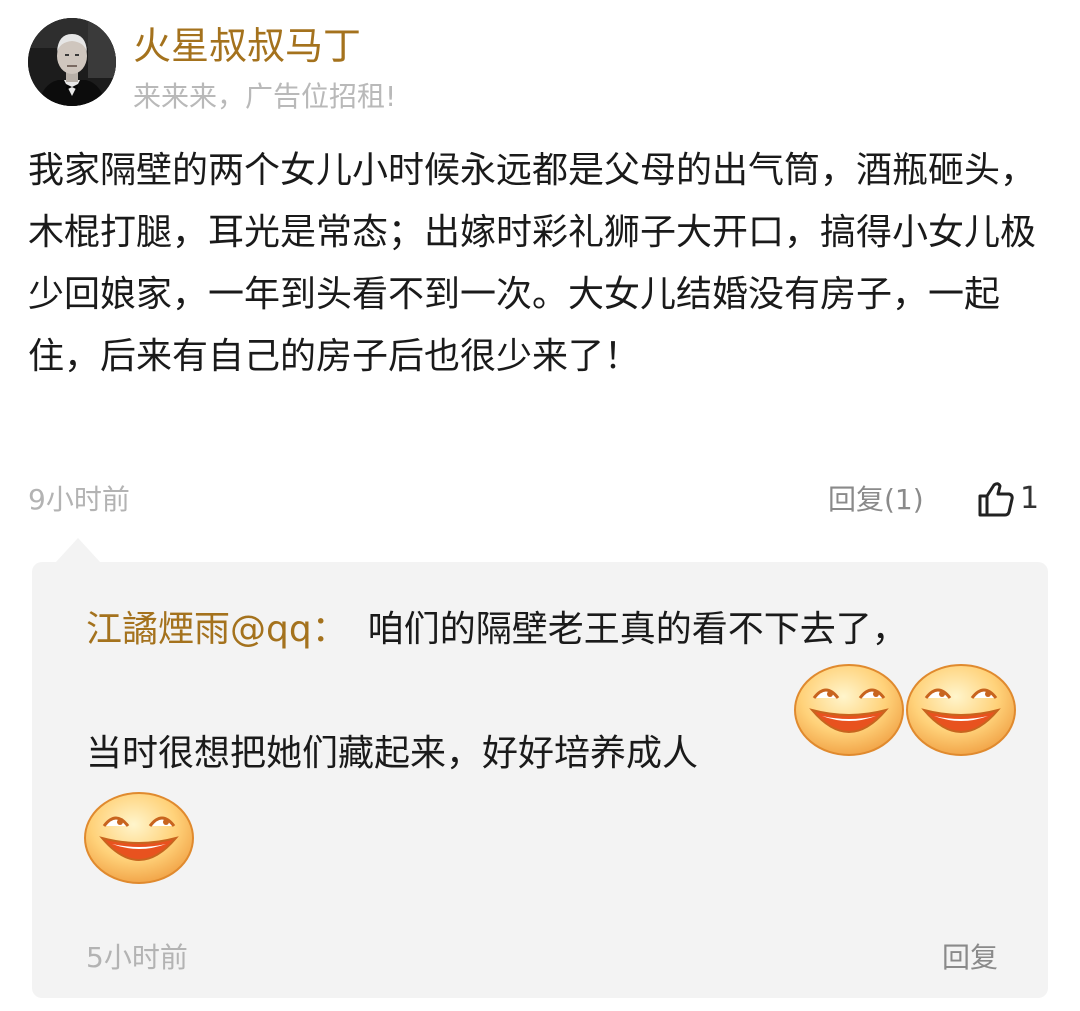 The image size is (1080, 1011). I want to click on like-count: 1, so click(1030, 498).